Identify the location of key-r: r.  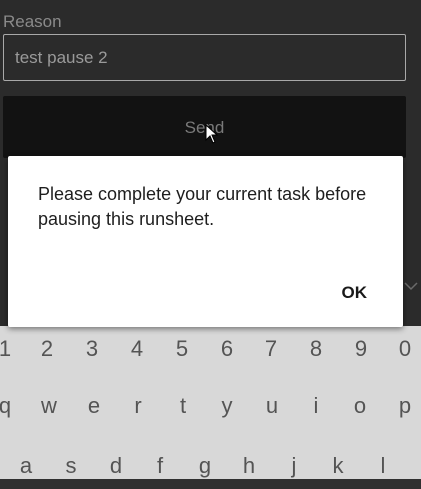
(138, 406).